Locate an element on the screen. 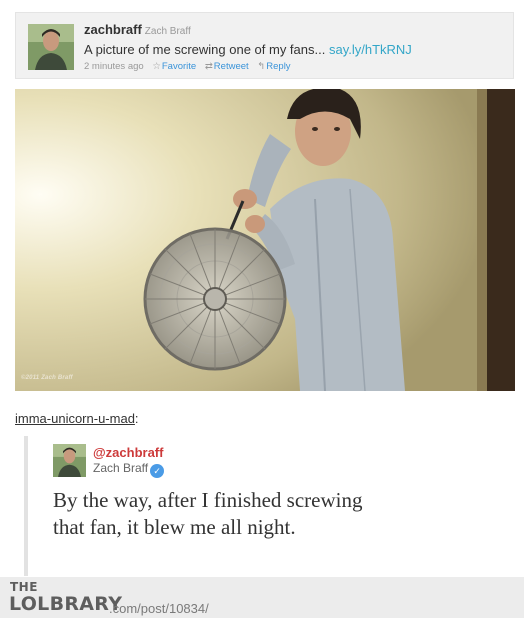 Image resolution: width=524 pixels, height=618 pixels. reply-label: Reply is located at coordinates (278, 66).